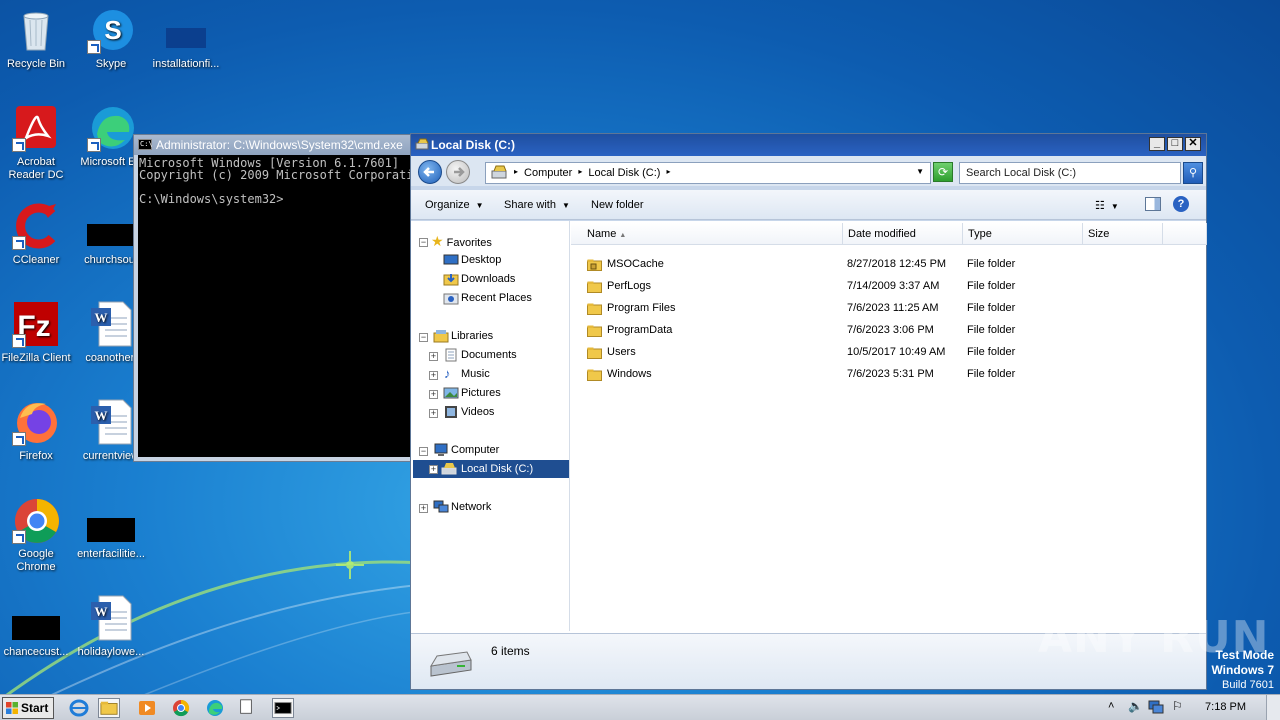 This screenshot has width=1280, height=720. I want to click on desktop-icon-google-chrome: Google Chrome, so click(37, 535).